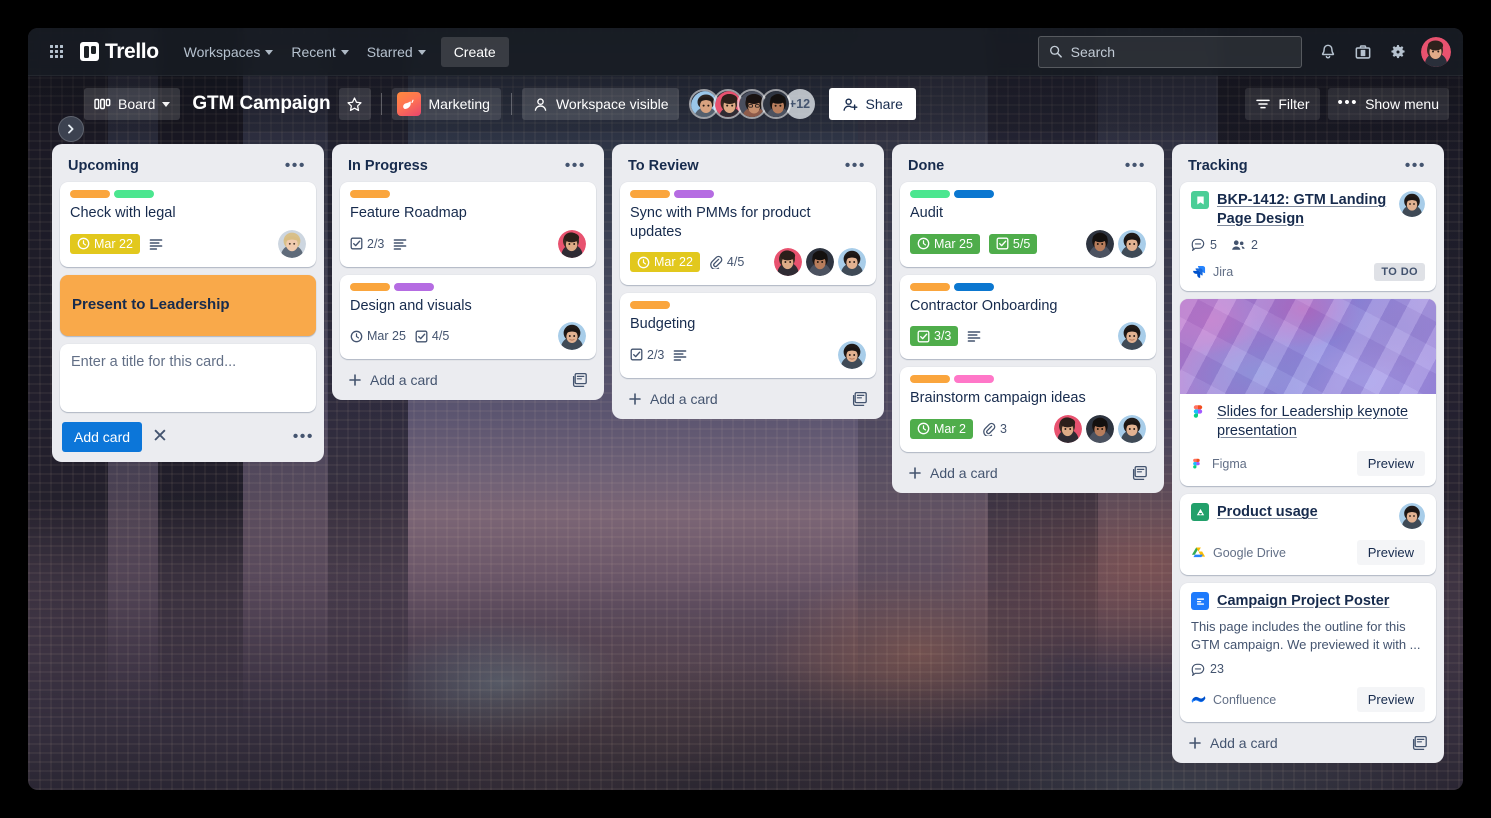 The width and height of the screenshot is (1491, 818). Describe the element at coordinates (103, 166) in the screenshot. I see `list-title: Upcoming` at that location.